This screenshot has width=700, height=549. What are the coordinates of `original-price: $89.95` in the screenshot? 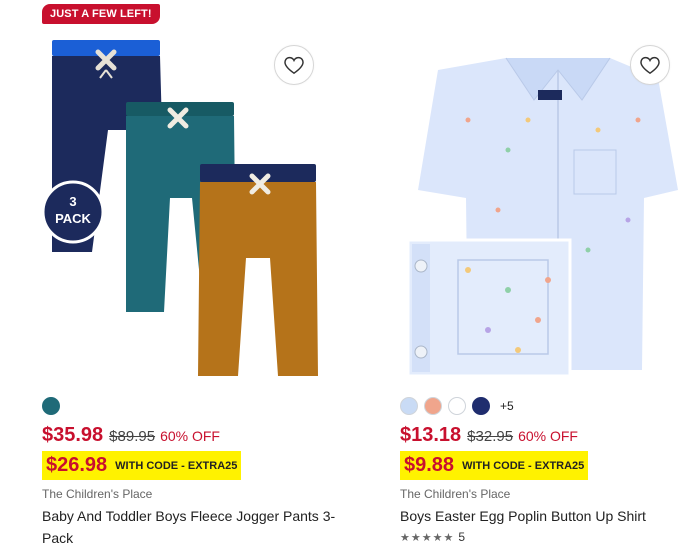 It's located at (132, 436).